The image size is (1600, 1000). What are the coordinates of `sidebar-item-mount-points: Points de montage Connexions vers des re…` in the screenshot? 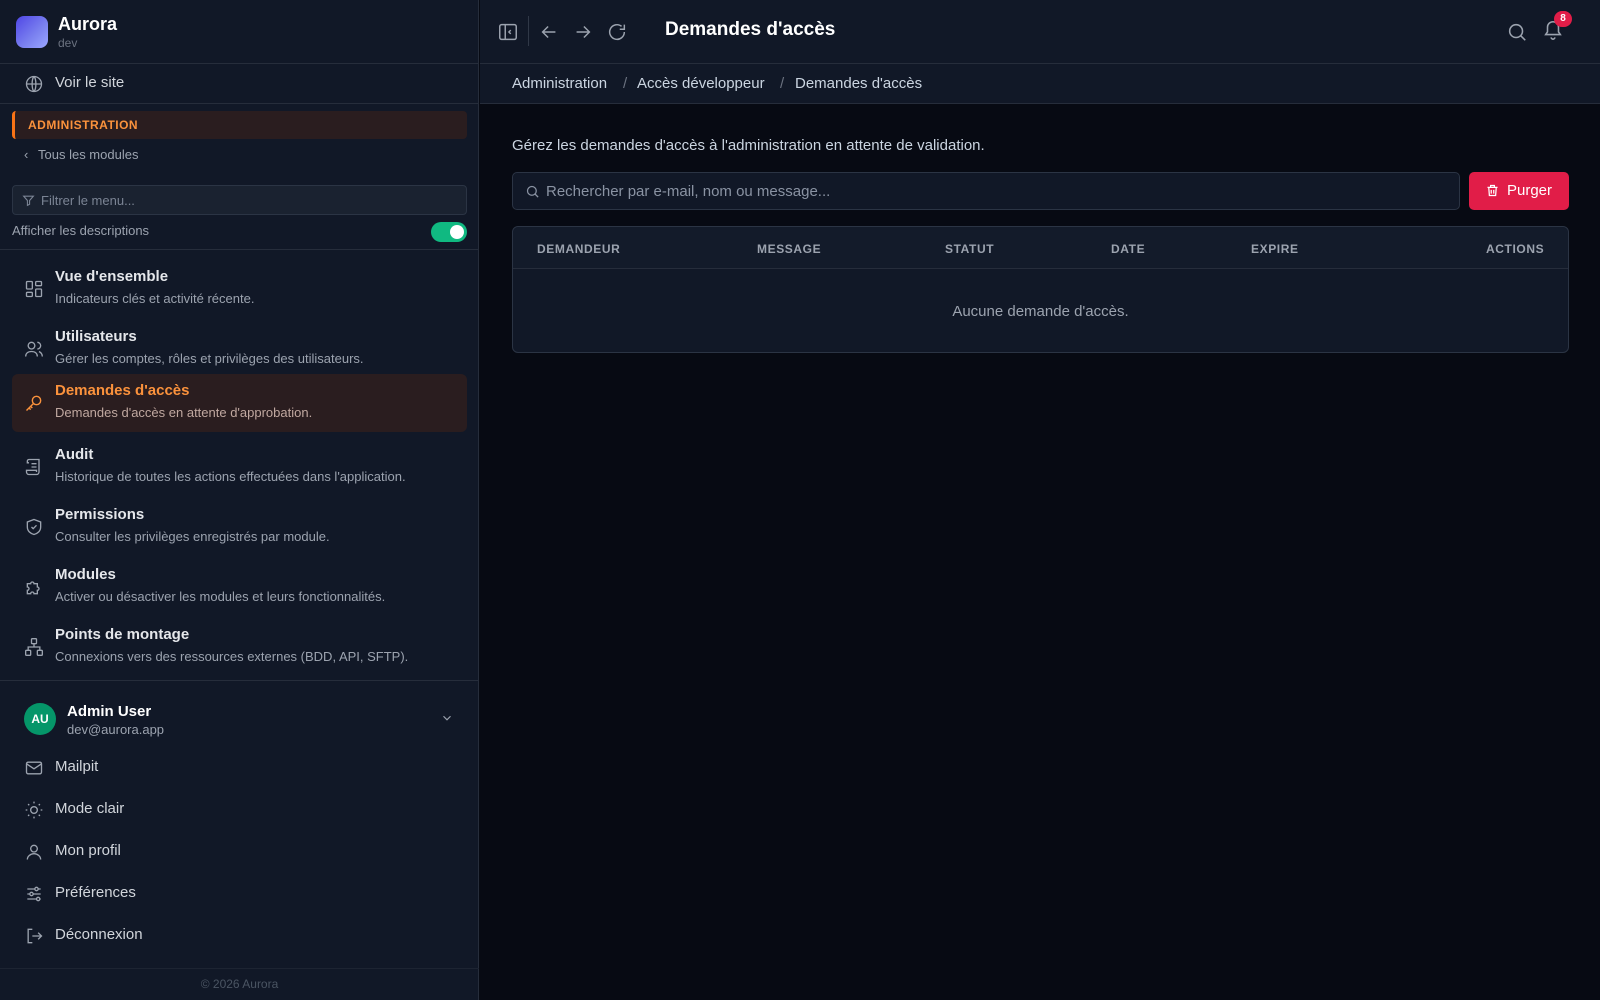 It's located at (239, 647).